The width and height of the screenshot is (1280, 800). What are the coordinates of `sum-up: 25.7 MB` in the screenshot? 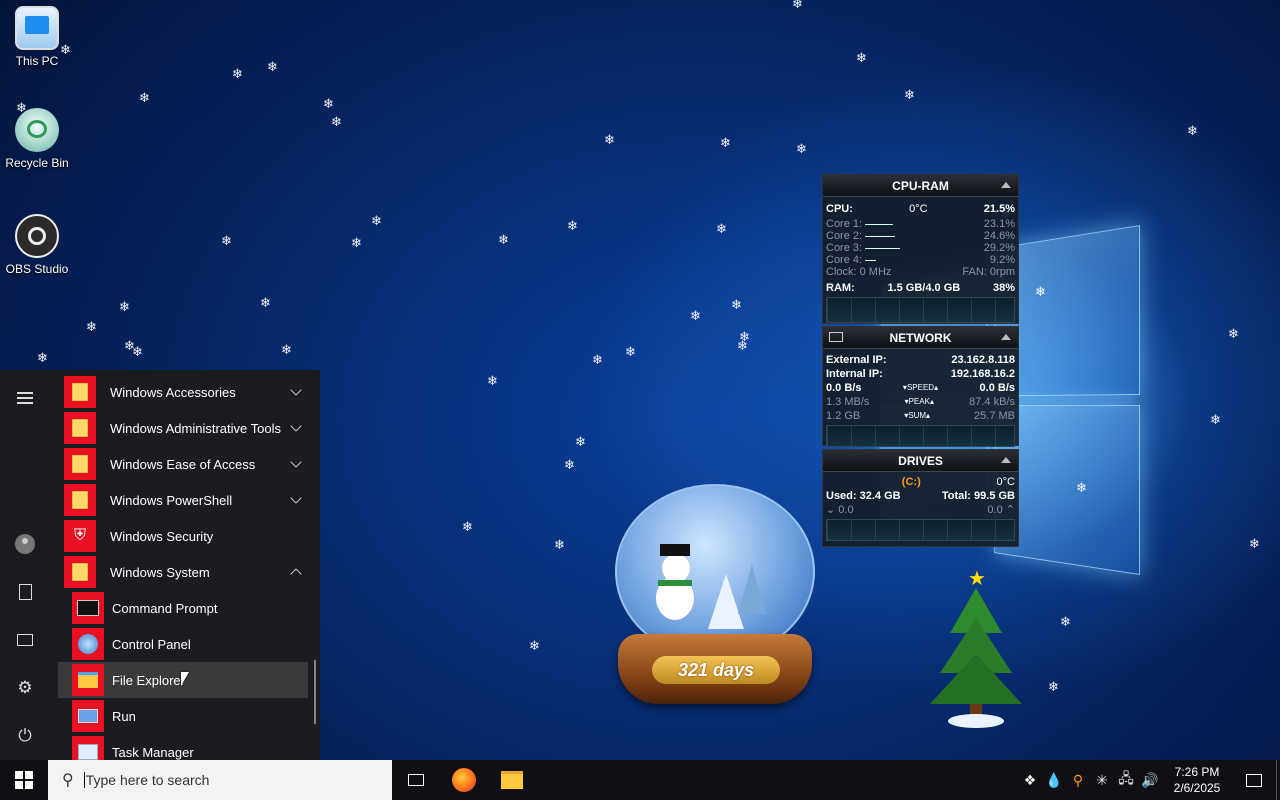 It's located at (994, 416).